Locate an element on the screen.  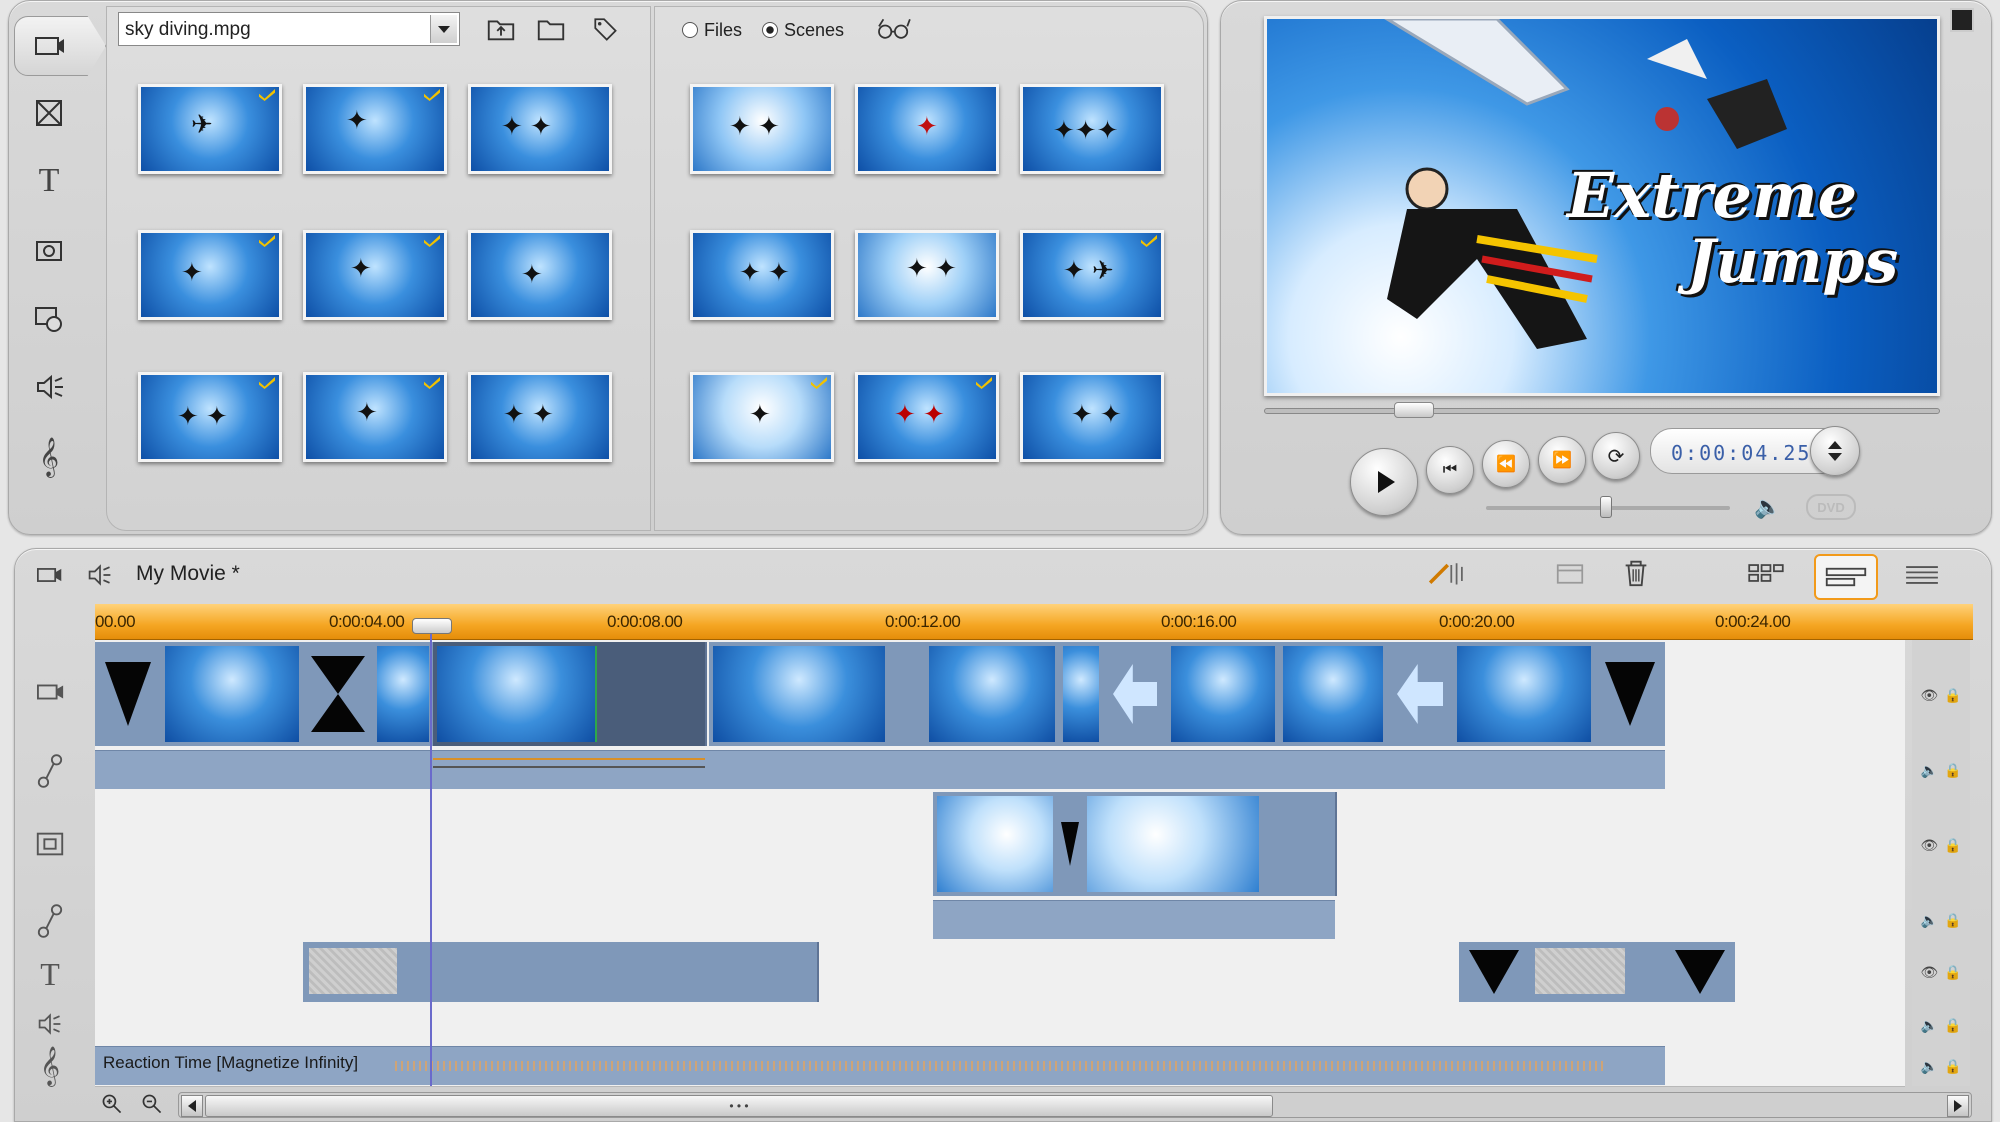
radio-files-circle is located at coordinates (690, 30).